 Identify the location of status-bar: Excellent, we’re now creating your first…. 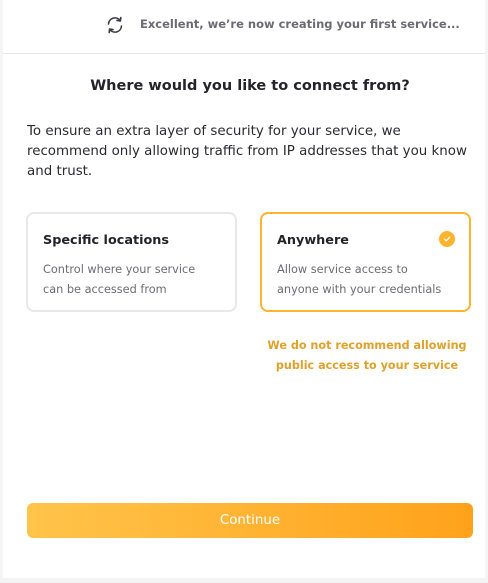
(244, 27).